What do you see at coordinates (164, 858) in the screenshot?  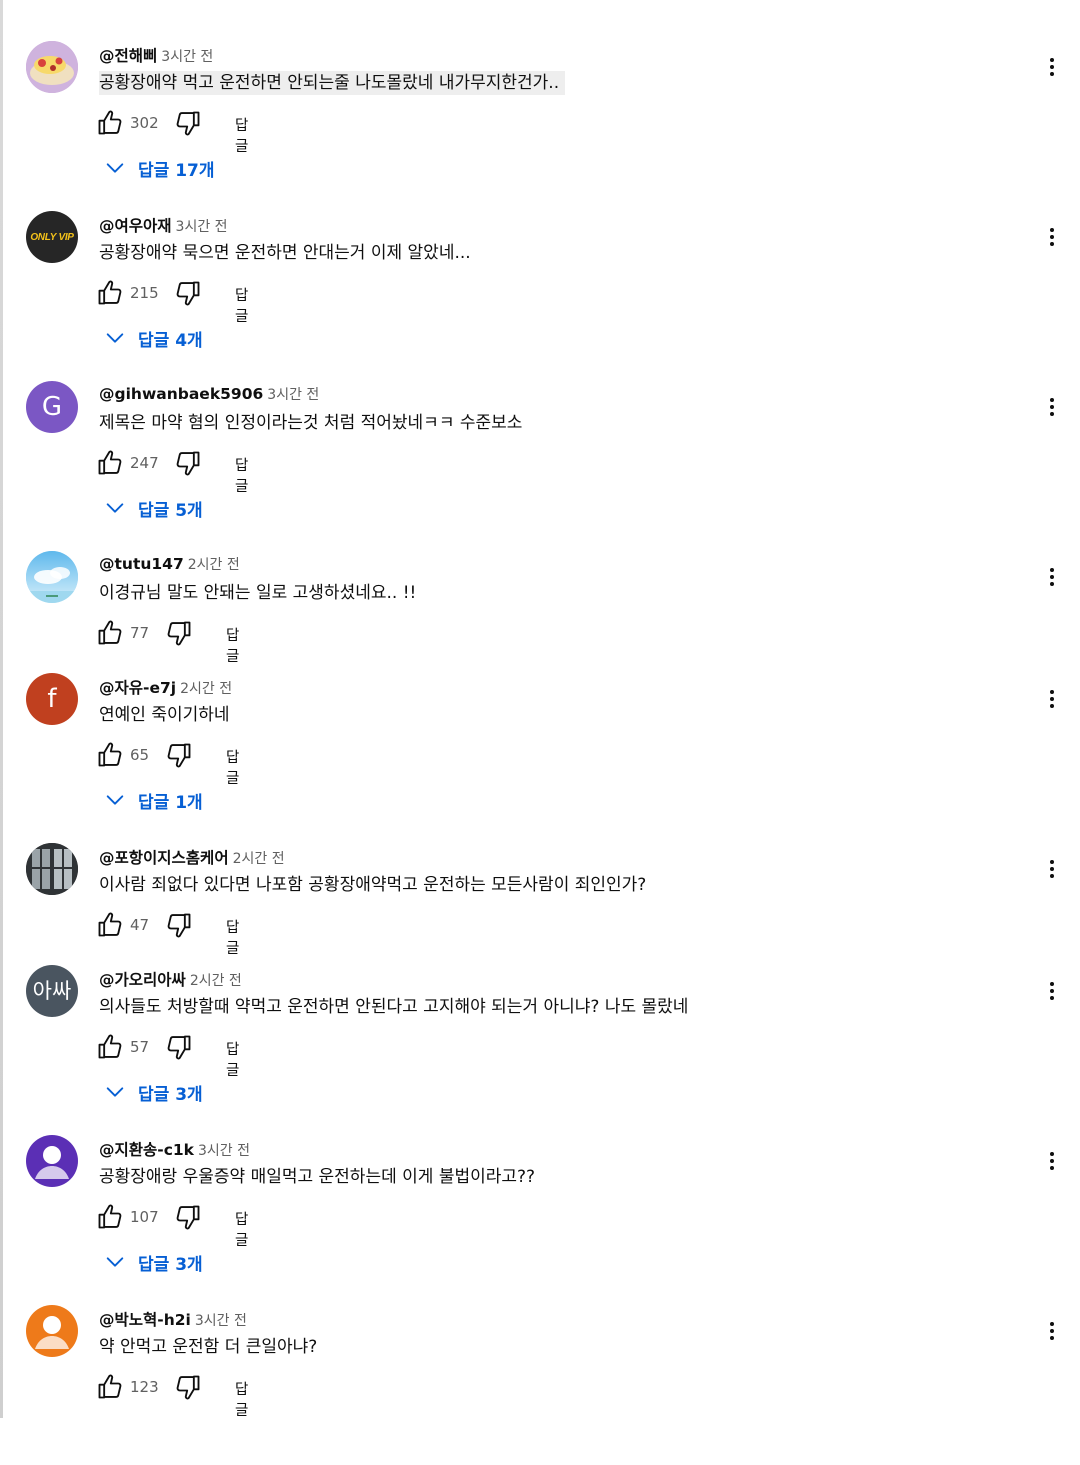 I see `comment-author: @포항이지스홈케어` at bounding box center [164, 858].